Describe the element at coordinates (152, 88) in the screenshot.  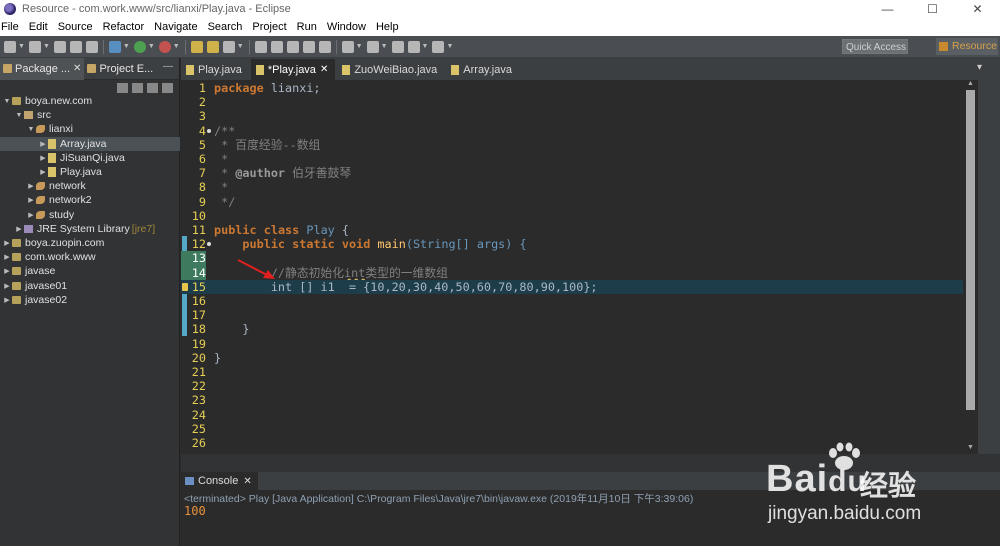
I see `focus-icon` at that location.